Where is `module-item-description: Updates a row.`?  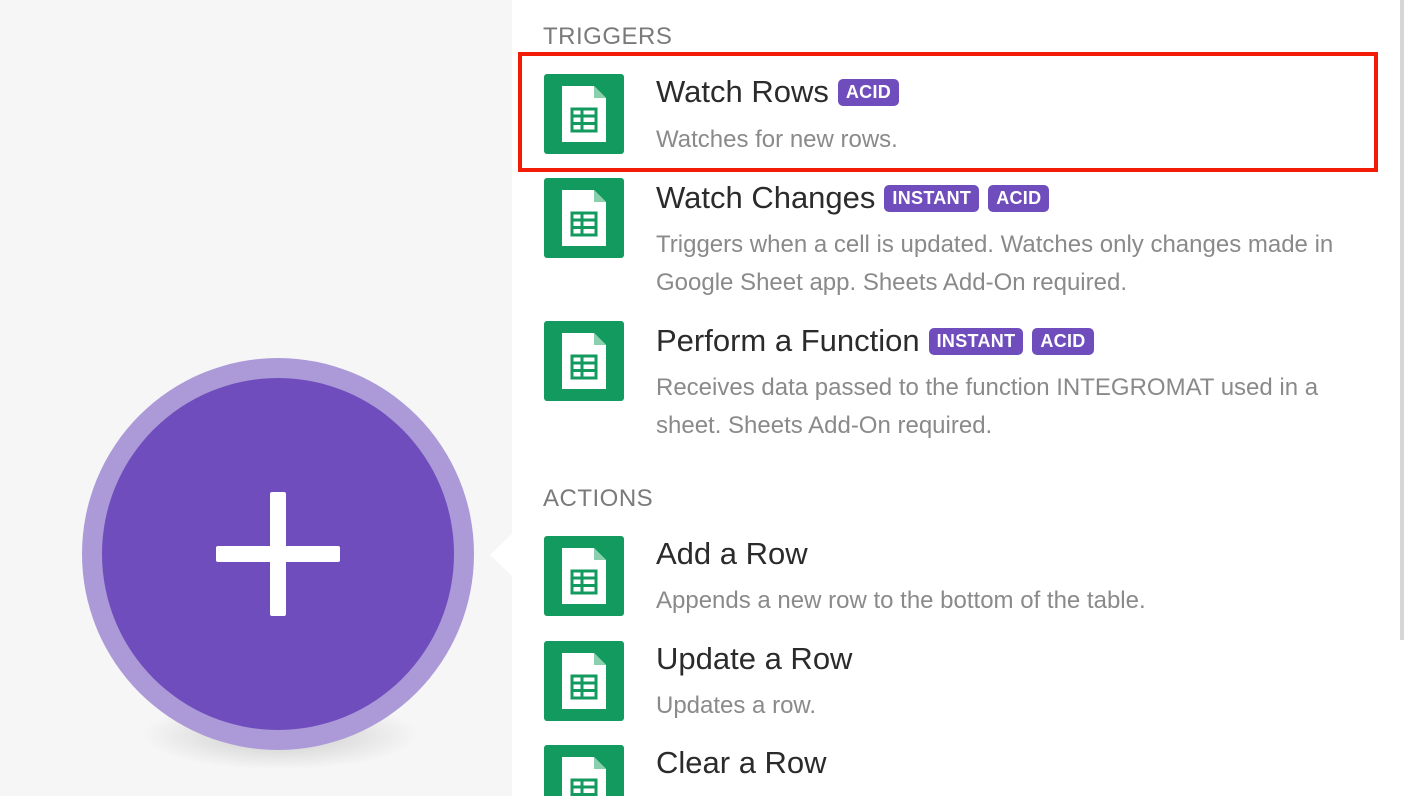 module-item-description: Updates a row. is located at coordinates (736, 705).